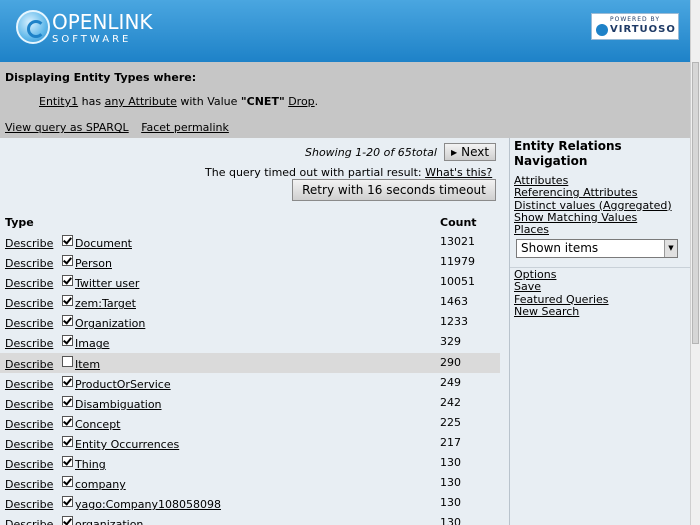  What do you see at coordinates (100, 484) in the screenshot?
I see `type-link: company` at bounding box center [100, 484].